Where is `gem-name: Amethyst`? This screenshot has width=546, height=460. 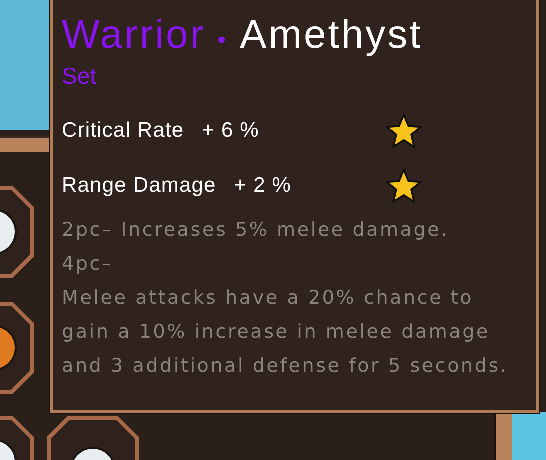
gem-name: Amethyst is located at coordinates (331, 35).